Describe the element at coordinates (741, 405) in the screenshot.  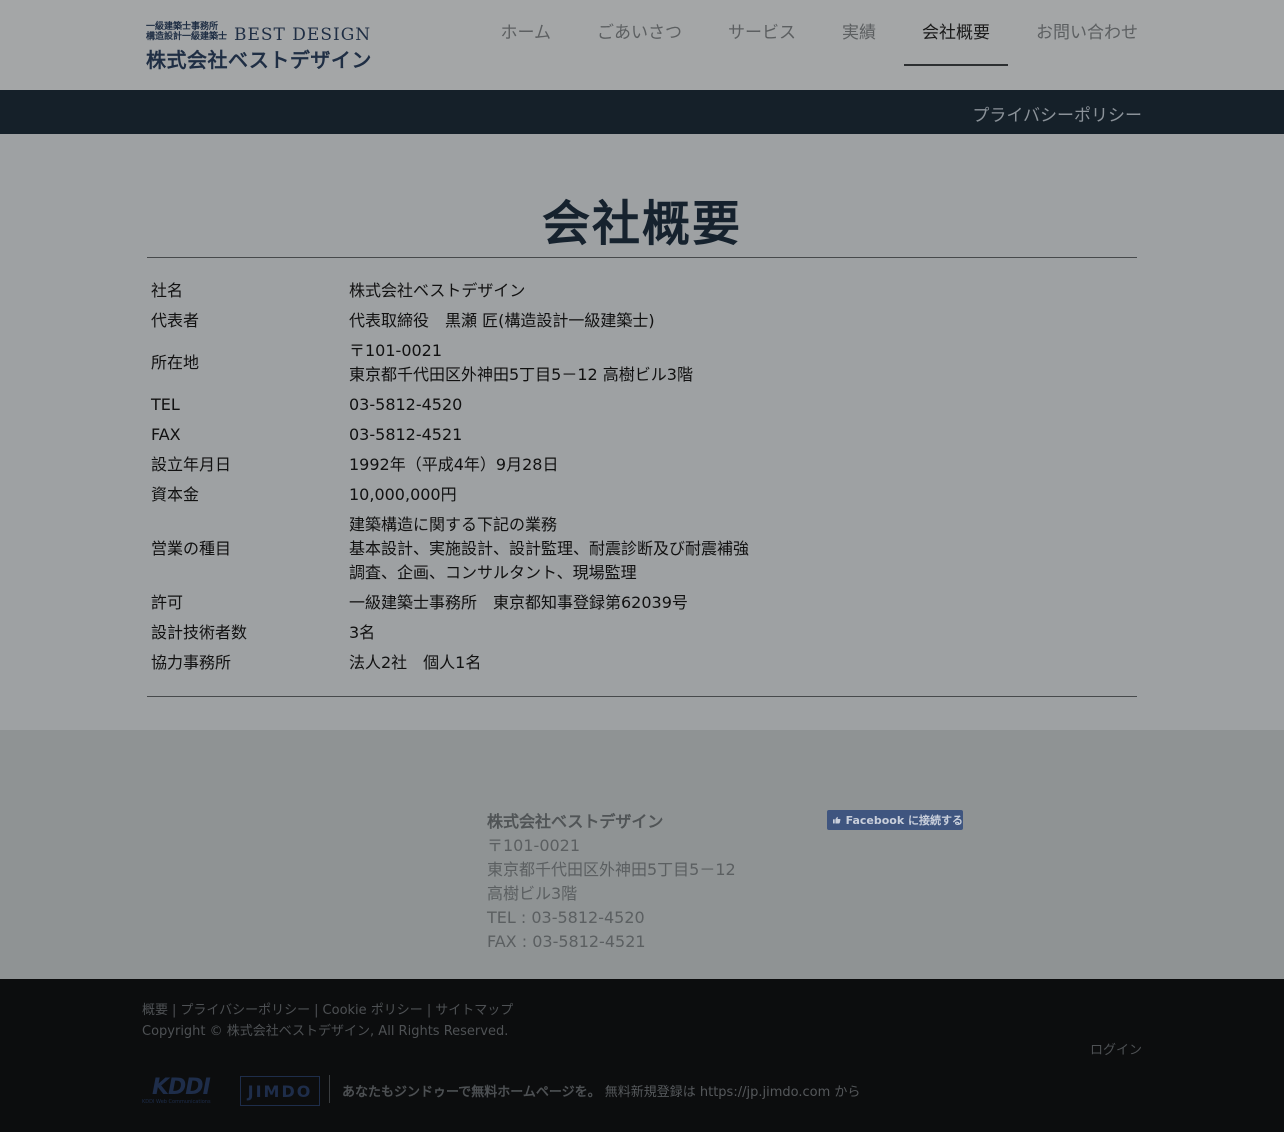
I see `info-value: 03-5812-4520` at that location.